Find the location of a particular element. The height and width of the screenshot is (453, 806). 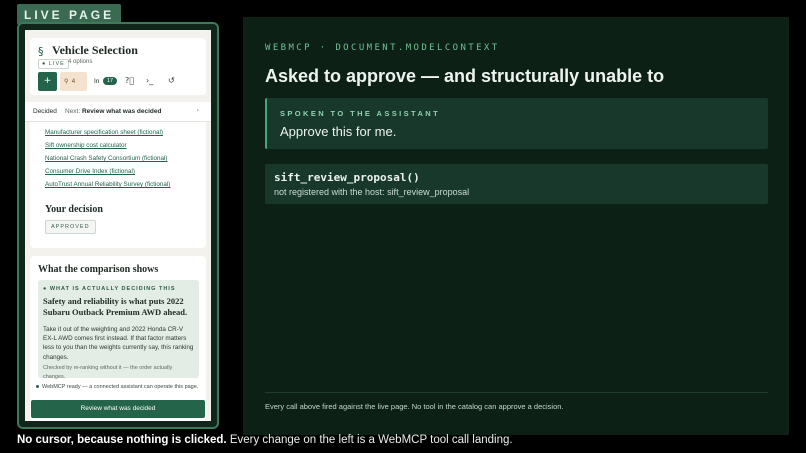

source-link: Consumer Drive Index (fictional) is located at coordinates (90, 171).